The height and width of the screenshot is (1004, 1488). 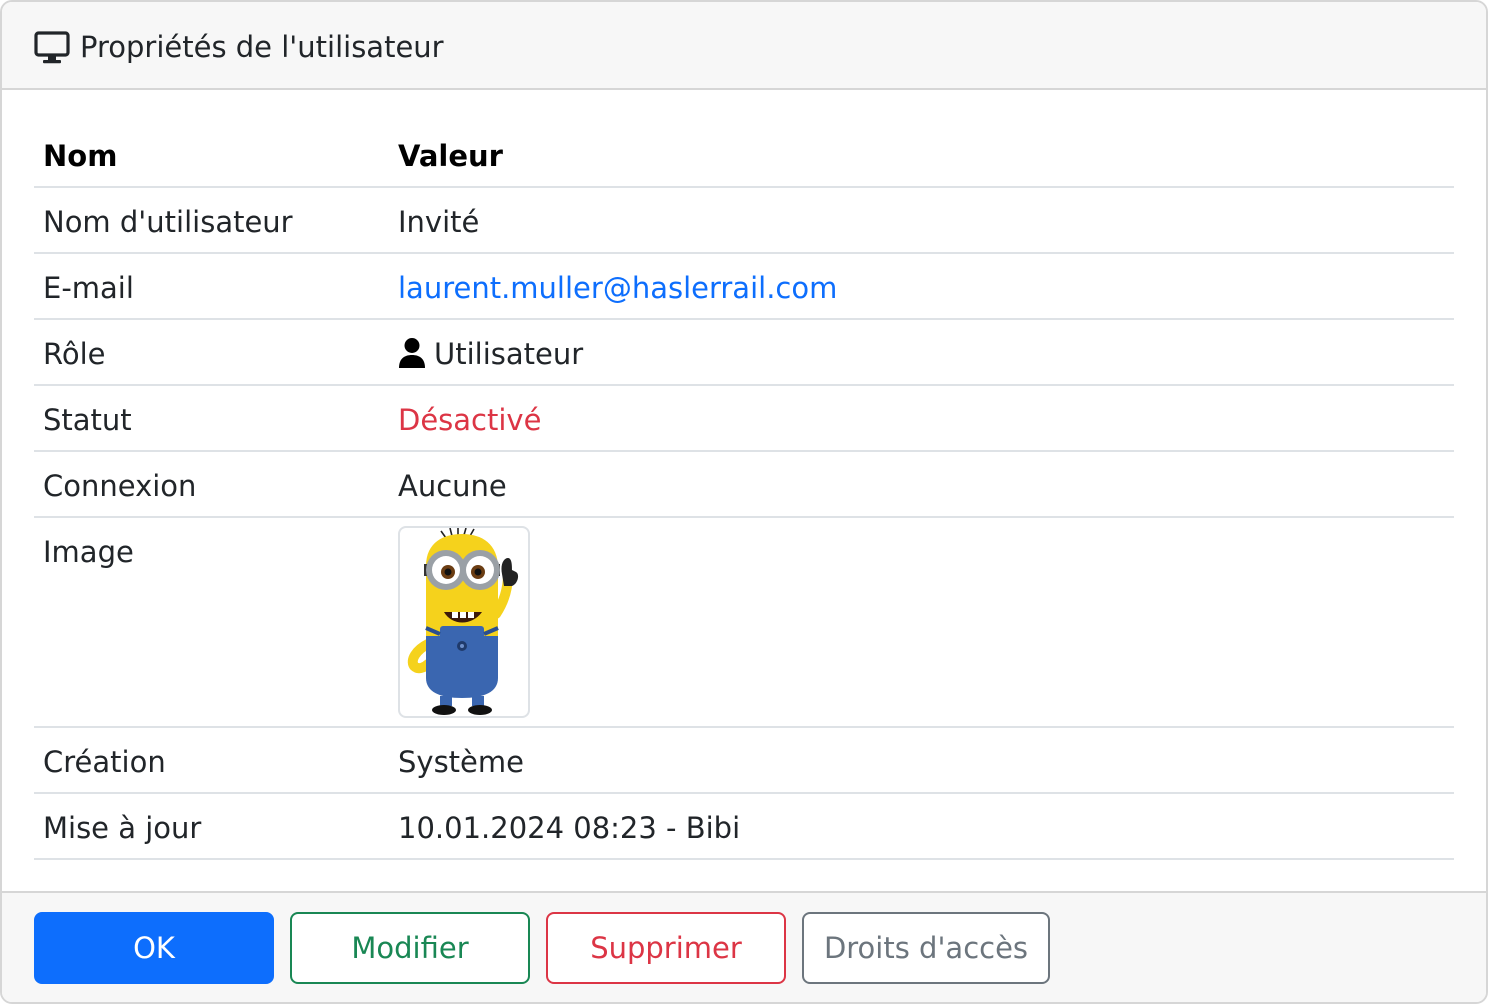 What do you see at coordinates (744, 353) in the screenshot?
I see `table-row-role: Rôle Utilisateur` at bounding box center [744, 353].